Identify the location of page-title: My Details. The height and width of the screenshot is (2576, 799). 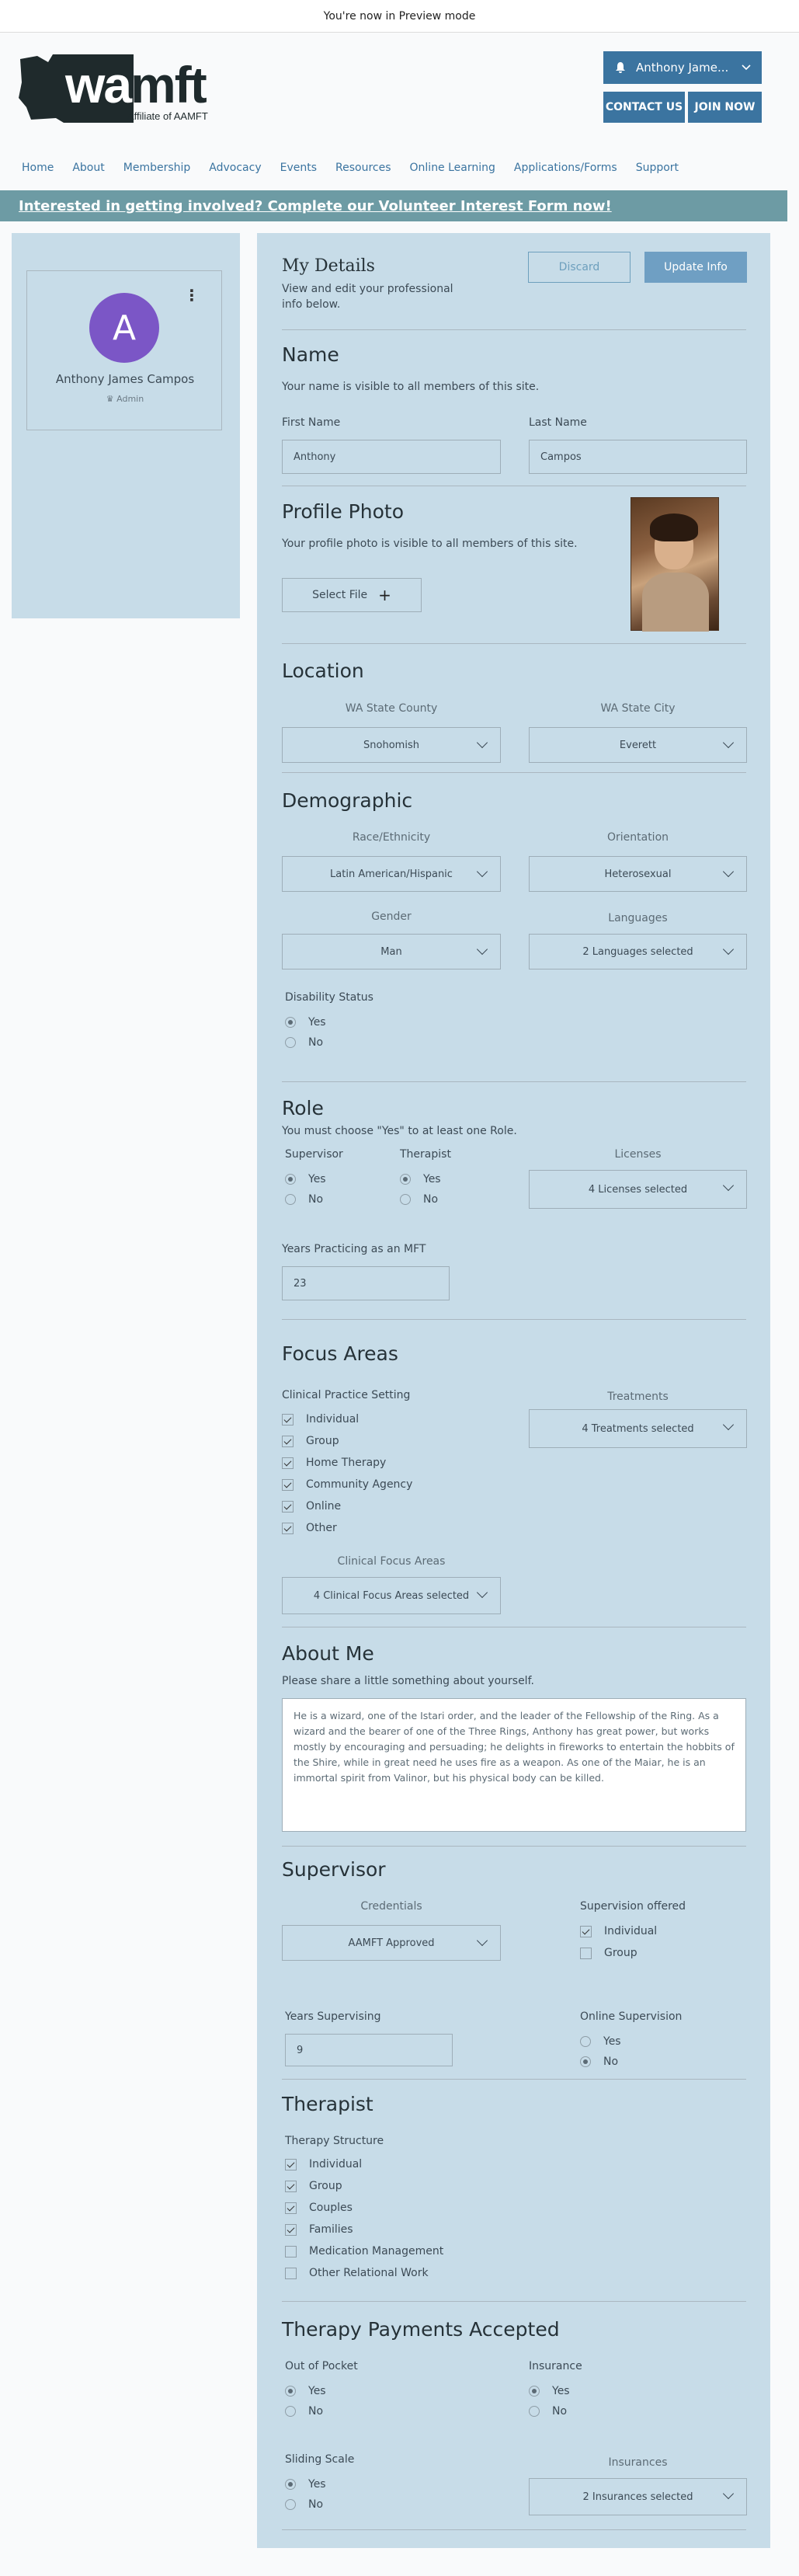
(329, 266).